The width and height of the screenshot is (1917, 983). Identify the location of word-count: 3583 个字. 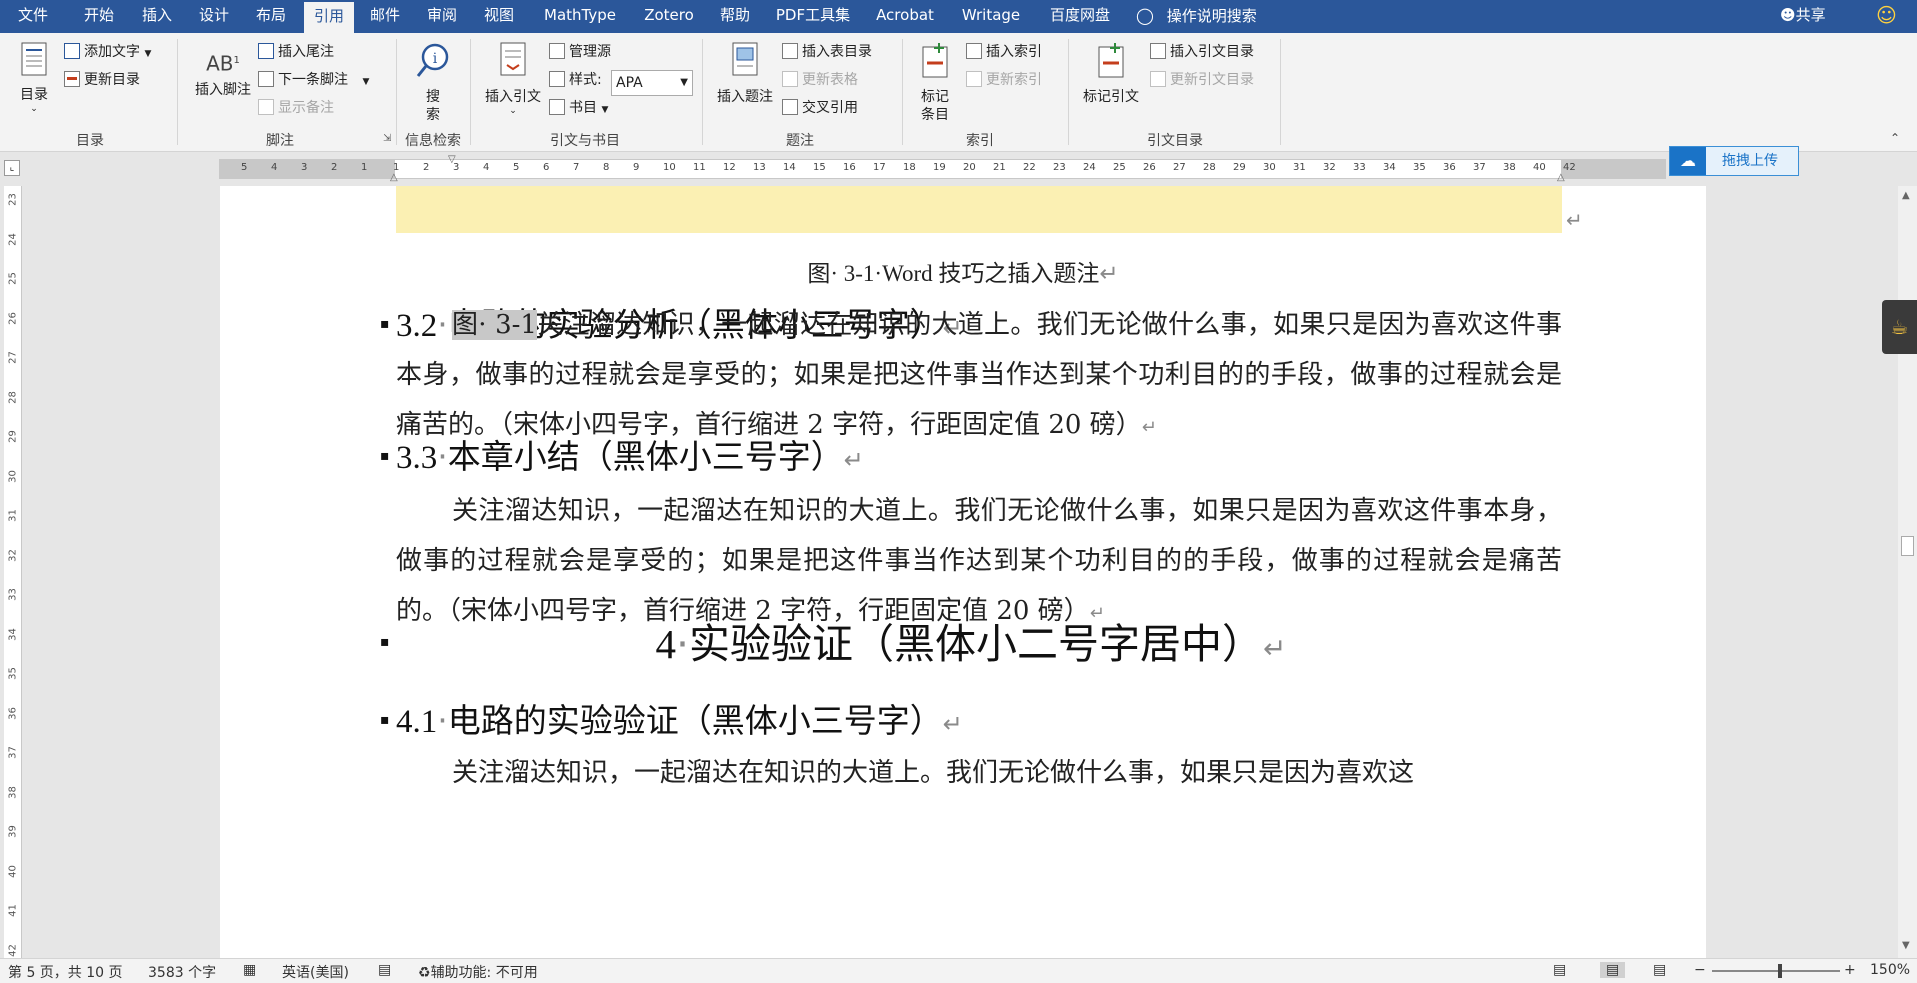
(182, 972).